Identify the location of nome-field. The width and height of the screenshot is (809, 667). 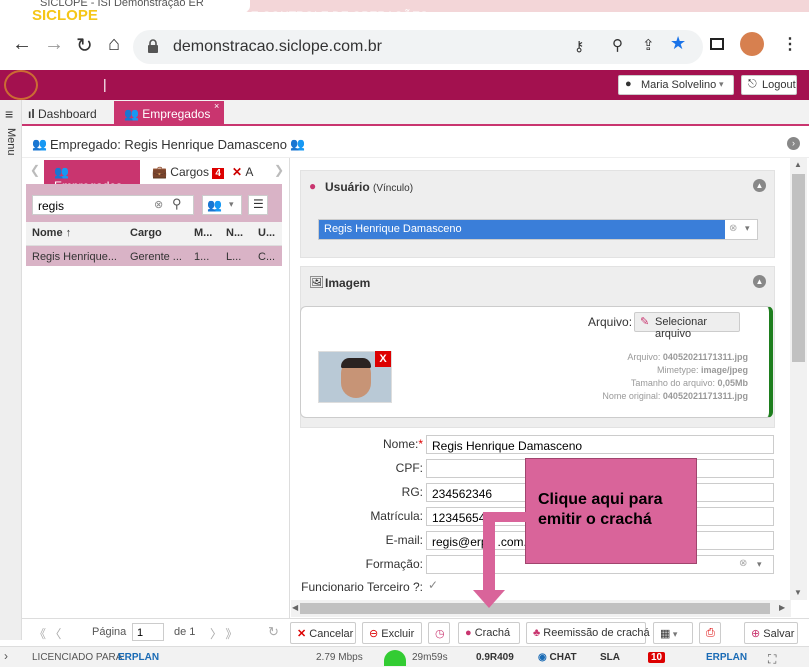
(600, 444).